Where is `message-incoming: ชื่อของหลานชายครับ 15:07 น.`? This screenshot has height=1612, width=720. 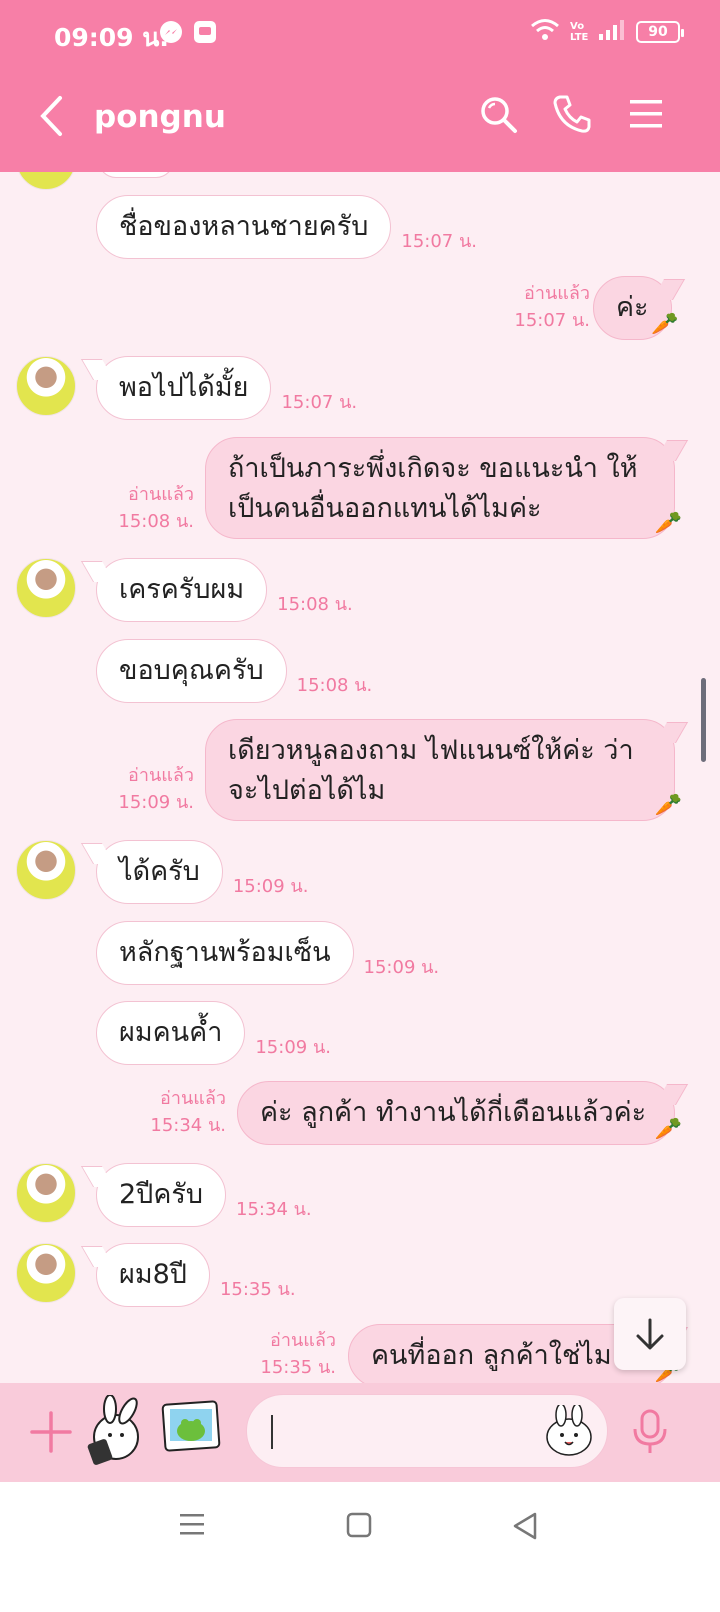
message-incoming: ชื่อของหลานชายครับ 15:07 น. is located at coordinates (286, 227).